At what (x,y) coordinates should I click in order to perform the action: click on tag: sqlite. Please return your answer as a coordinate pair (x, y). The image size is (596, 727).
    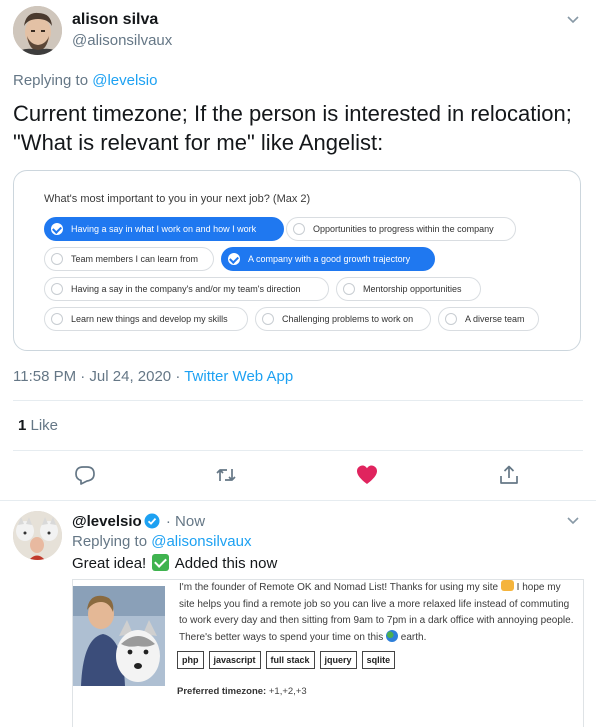
    Looking at the image, I should click on (378, 660).